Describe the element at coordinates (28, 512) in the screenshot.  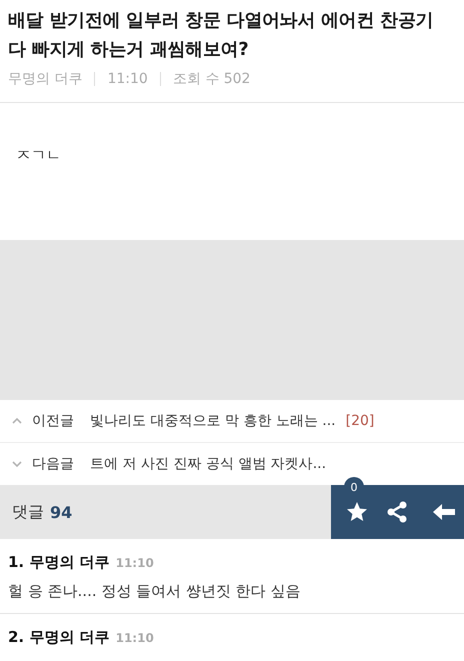
I see `comment-label: 댓글` at that location.